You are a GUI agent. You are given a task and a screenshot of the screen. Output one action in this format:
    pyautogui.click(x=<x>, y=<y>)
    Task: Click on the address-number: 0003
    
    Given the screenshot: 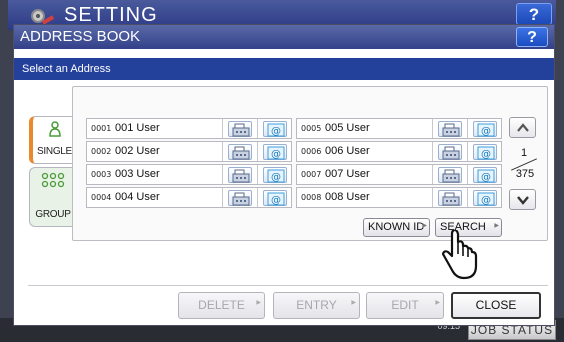 What is the action you would take?
    pyautogui.click(x=101, y=174)
    